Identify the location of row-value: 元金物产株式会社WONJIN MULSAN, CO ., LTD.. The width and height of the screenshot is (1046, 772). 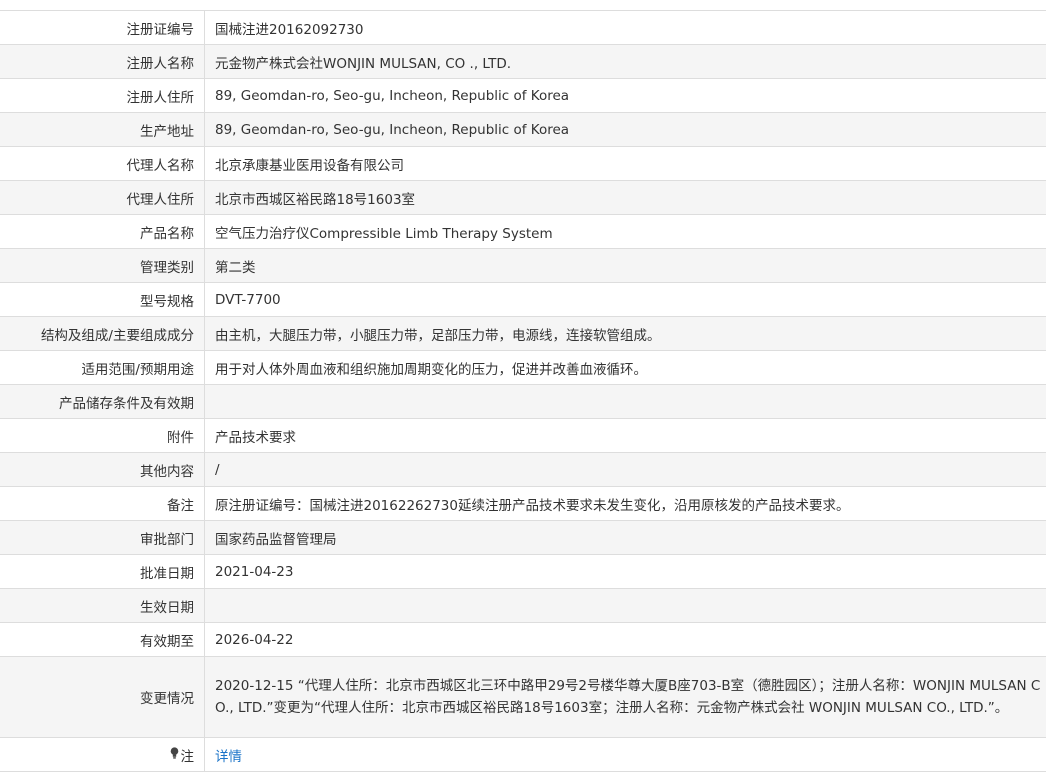
(363, 63).